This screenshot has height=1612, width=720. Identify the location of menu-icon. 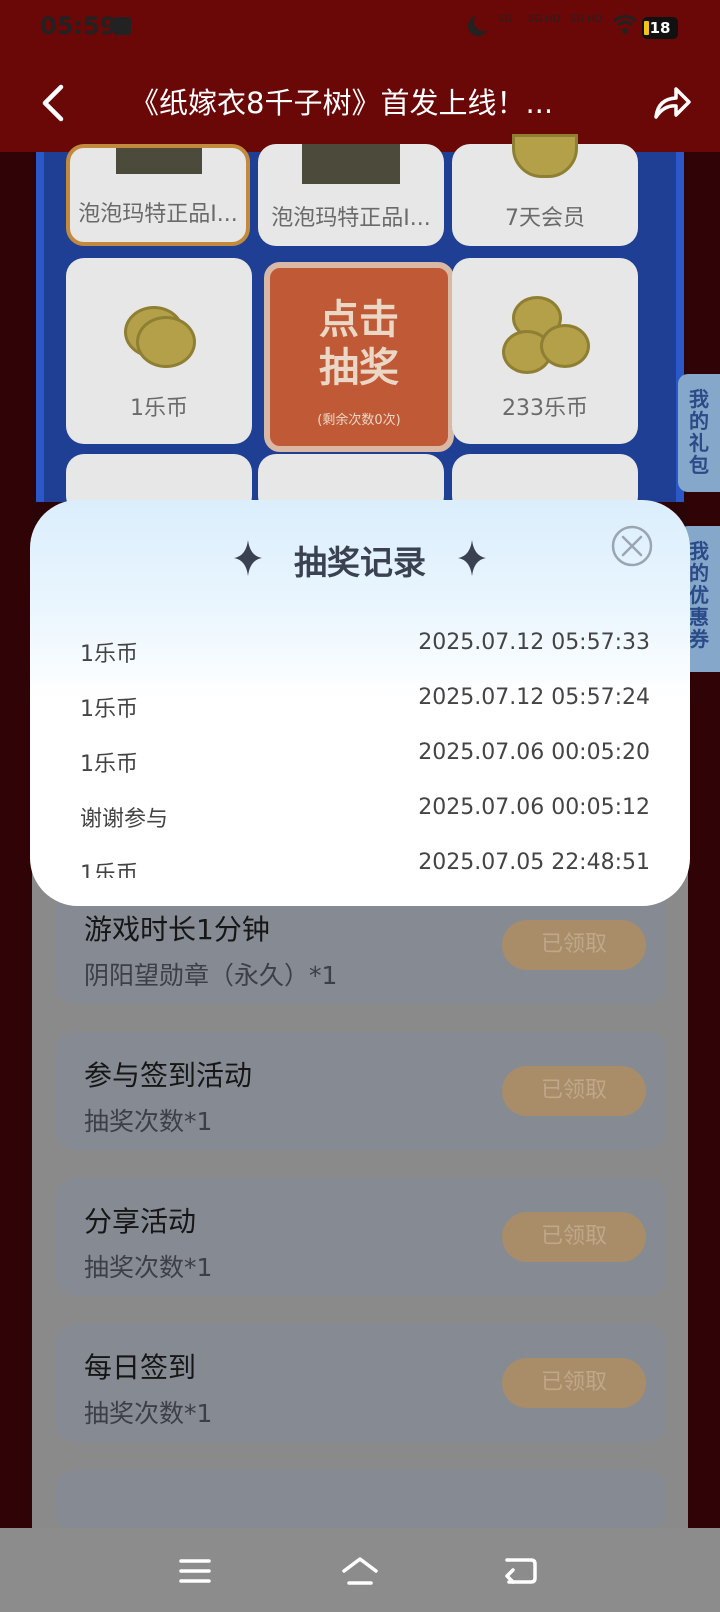
(195, 1571).